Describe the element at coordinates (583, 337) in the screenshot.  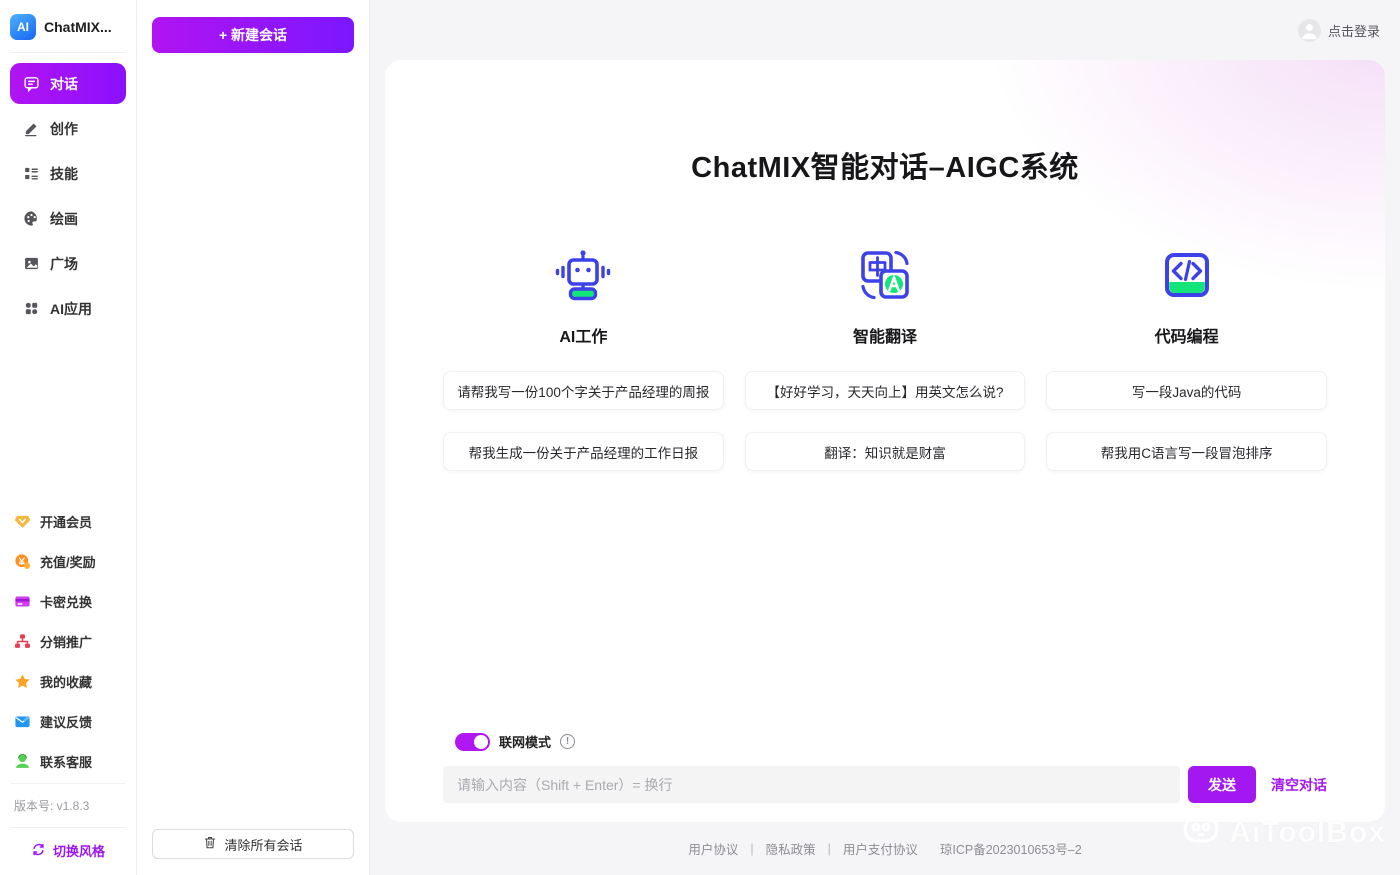
I see `feature-label: AI工作` at that location.